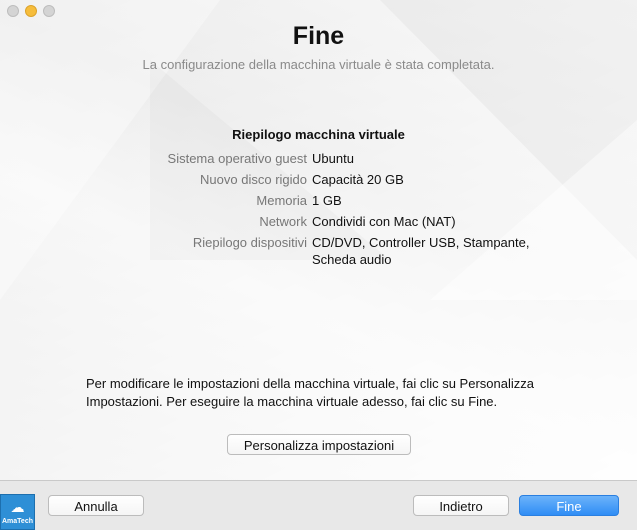 This screenshot has height=530, width=637. Describe the element at coordinates (461, 505) in the screenshot. I see `back-button: Indietro` at that location.